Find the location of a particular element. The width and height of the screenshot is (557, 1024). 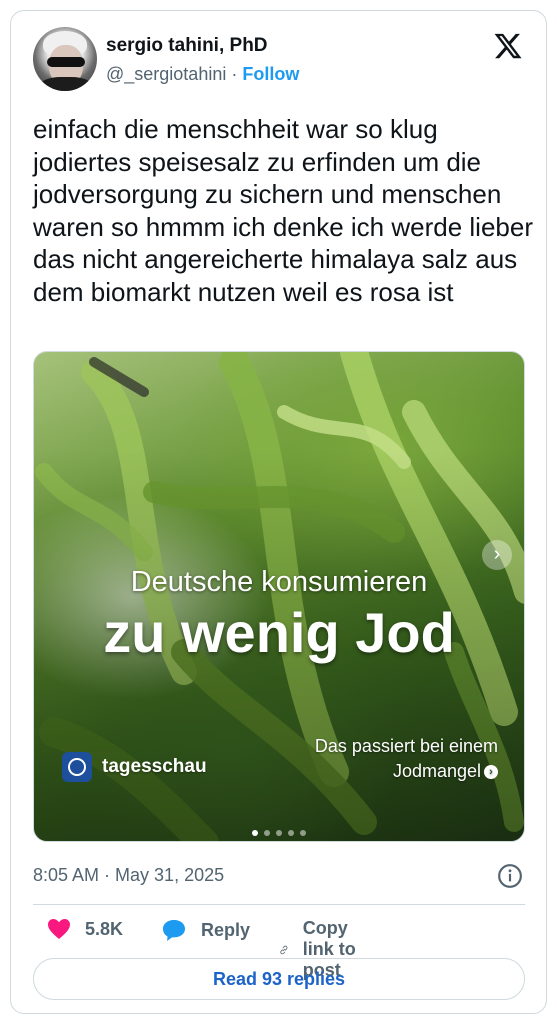

like-count: 5.8K is located at coordinates (104, 928).